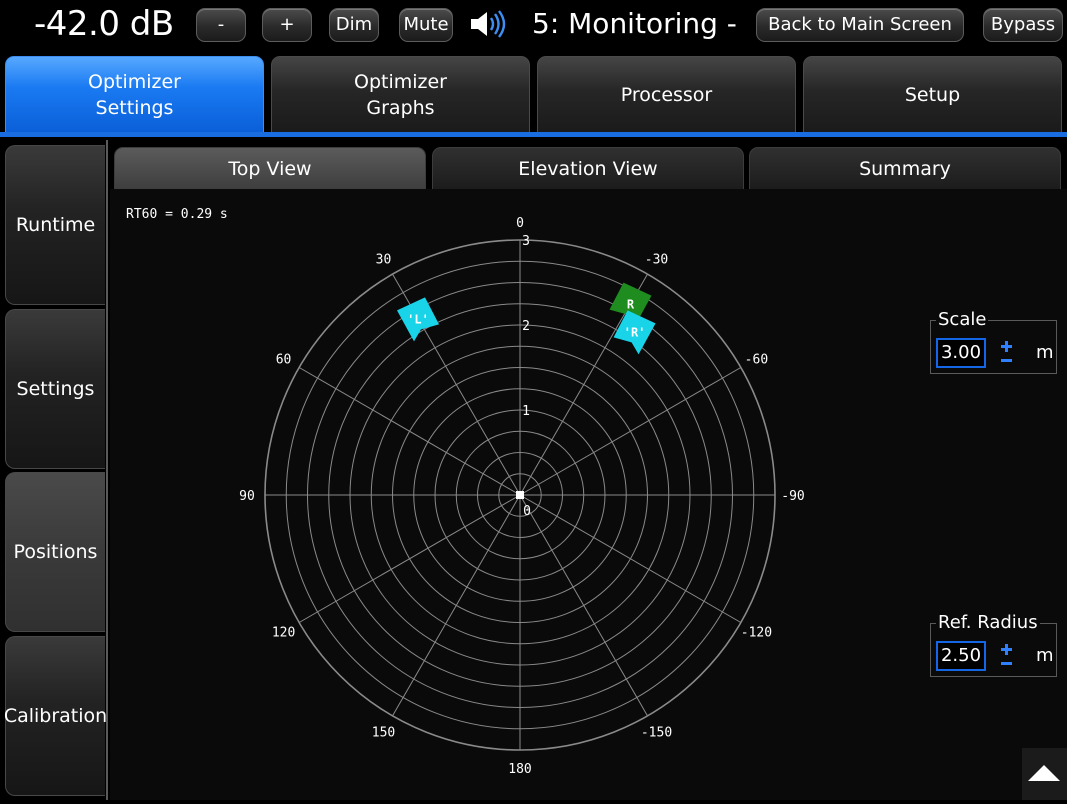 The image size is (1067, 804). I want to click on speaker-marker: 'L', so click(418, 319).